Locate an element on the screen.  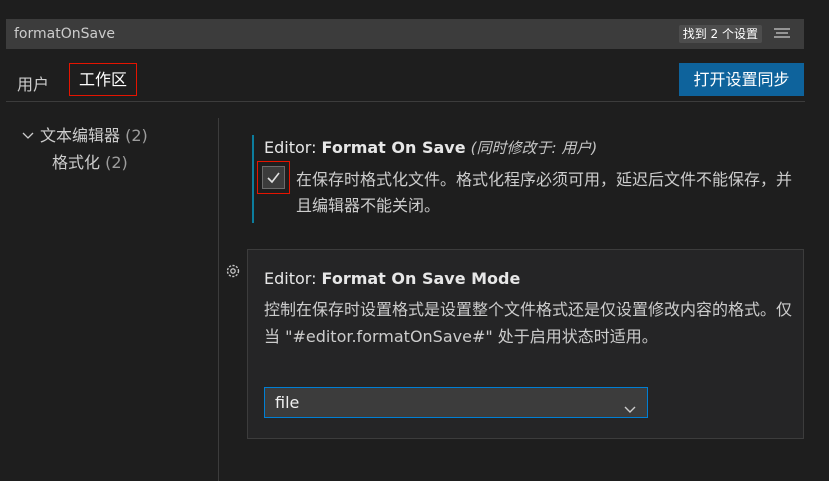
select-value: file is located at coordinates (287, 402).